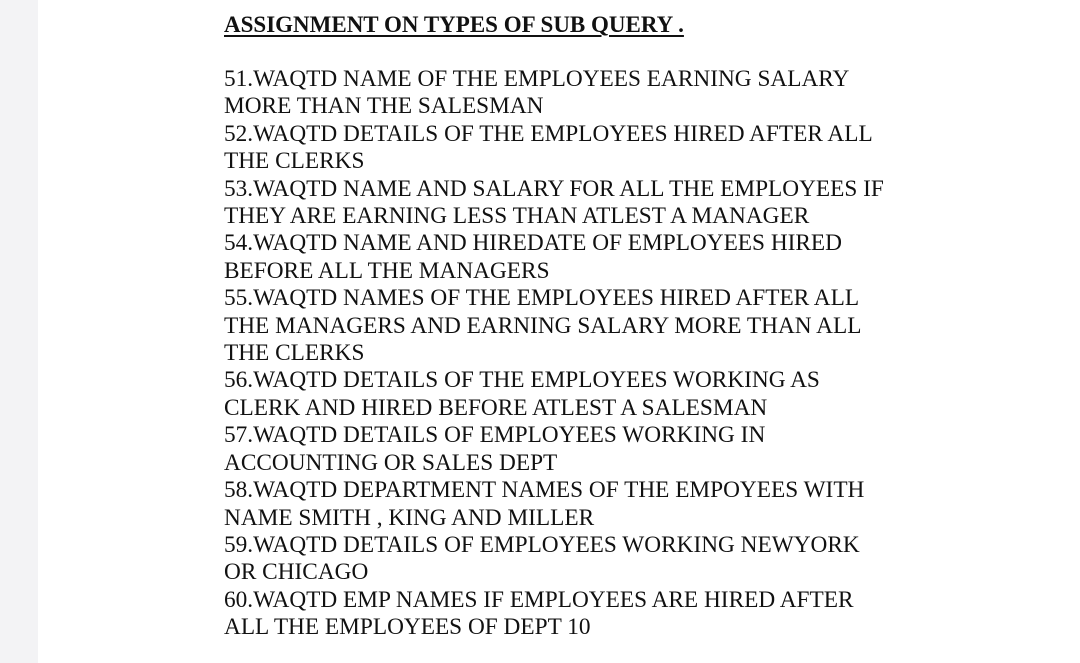  What do you see at coordinates (495, 435) in the screenshot?
I see `question-line: 57.WAQTD DETAILS OF EMPLOYEES WORKING IN` at bounding box center [495, 435].